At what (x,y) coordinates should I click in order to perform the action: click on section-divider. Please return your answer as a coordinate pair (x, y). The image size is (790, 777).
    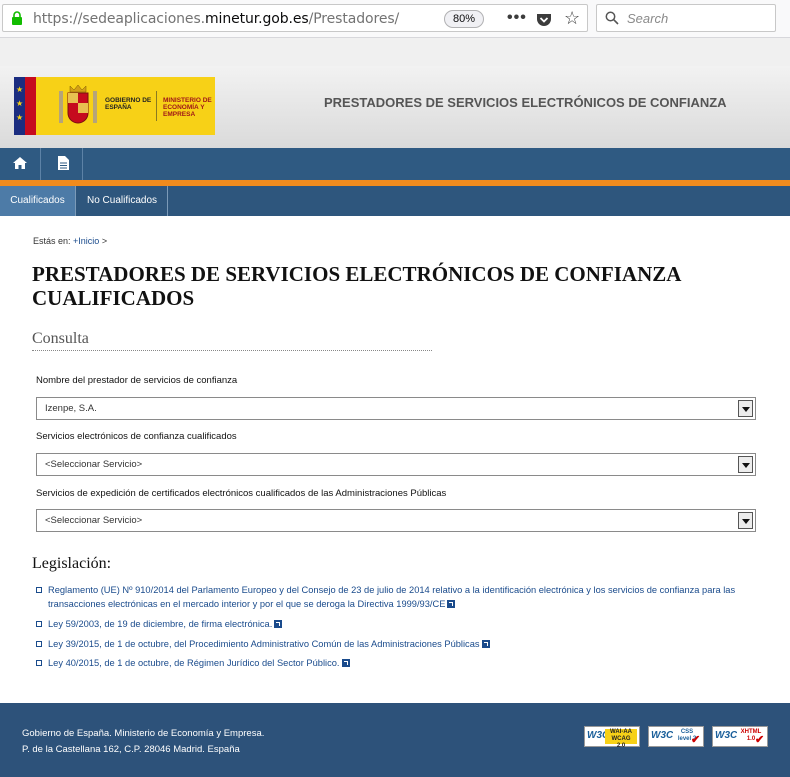
    Looking at the image, I should click on (232, 350).